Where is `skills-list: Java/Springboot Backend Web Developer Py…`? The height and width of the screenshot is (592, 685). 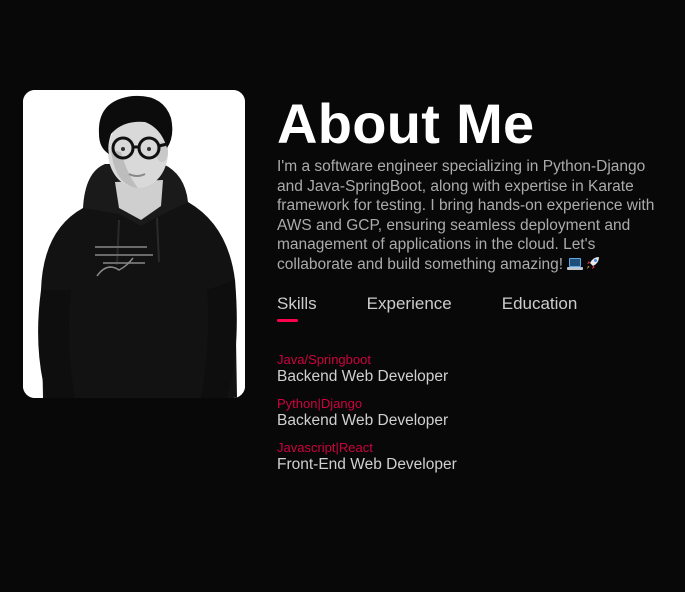
skills-list: Java/Springboot Backend Web Developer Py… is located at coordinates (473, 413).